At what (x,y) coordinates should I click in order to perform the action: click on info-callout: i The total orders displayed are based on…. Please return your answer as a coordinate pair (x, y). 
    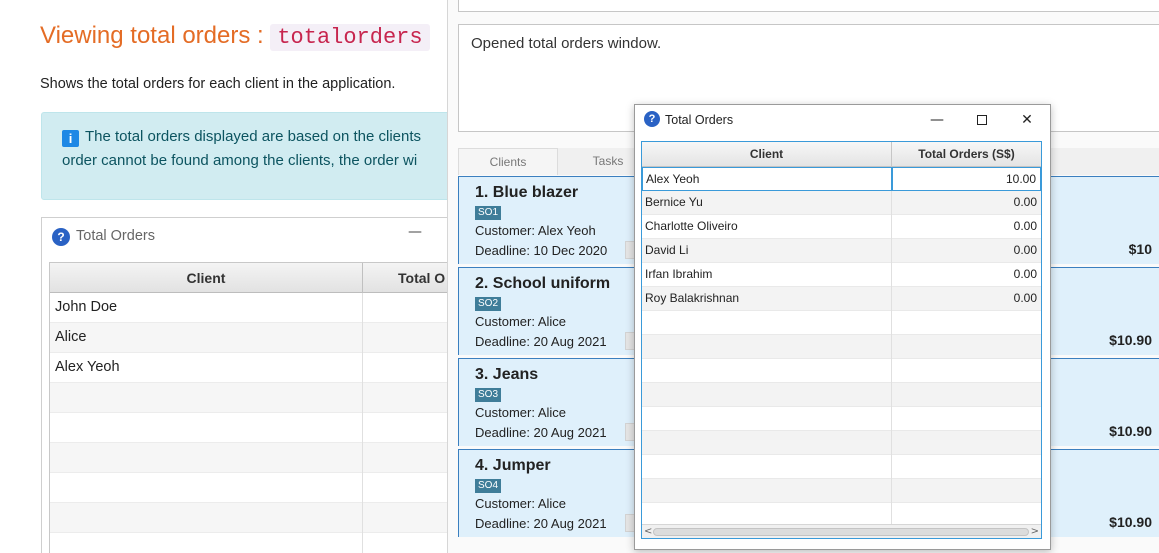
    Looking at the image, I should click on (244, 156).